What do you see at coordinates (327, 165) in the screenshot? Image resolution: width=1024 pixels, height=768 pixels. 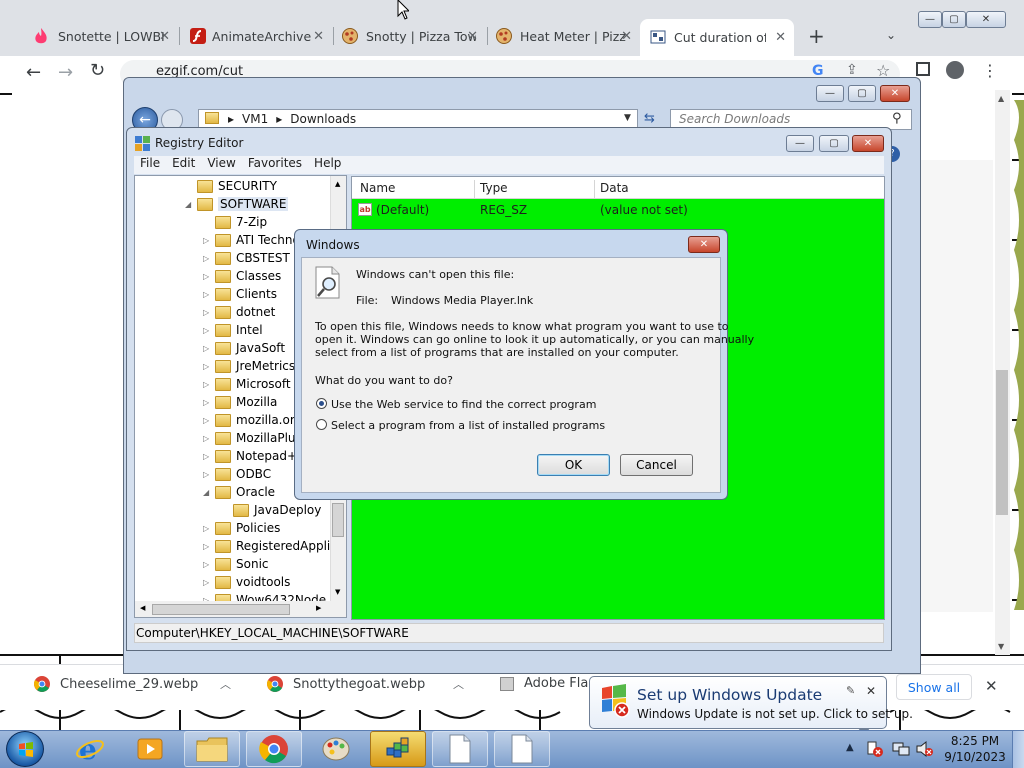 I see `menu-help: Help` at bounding box center [327, 165].